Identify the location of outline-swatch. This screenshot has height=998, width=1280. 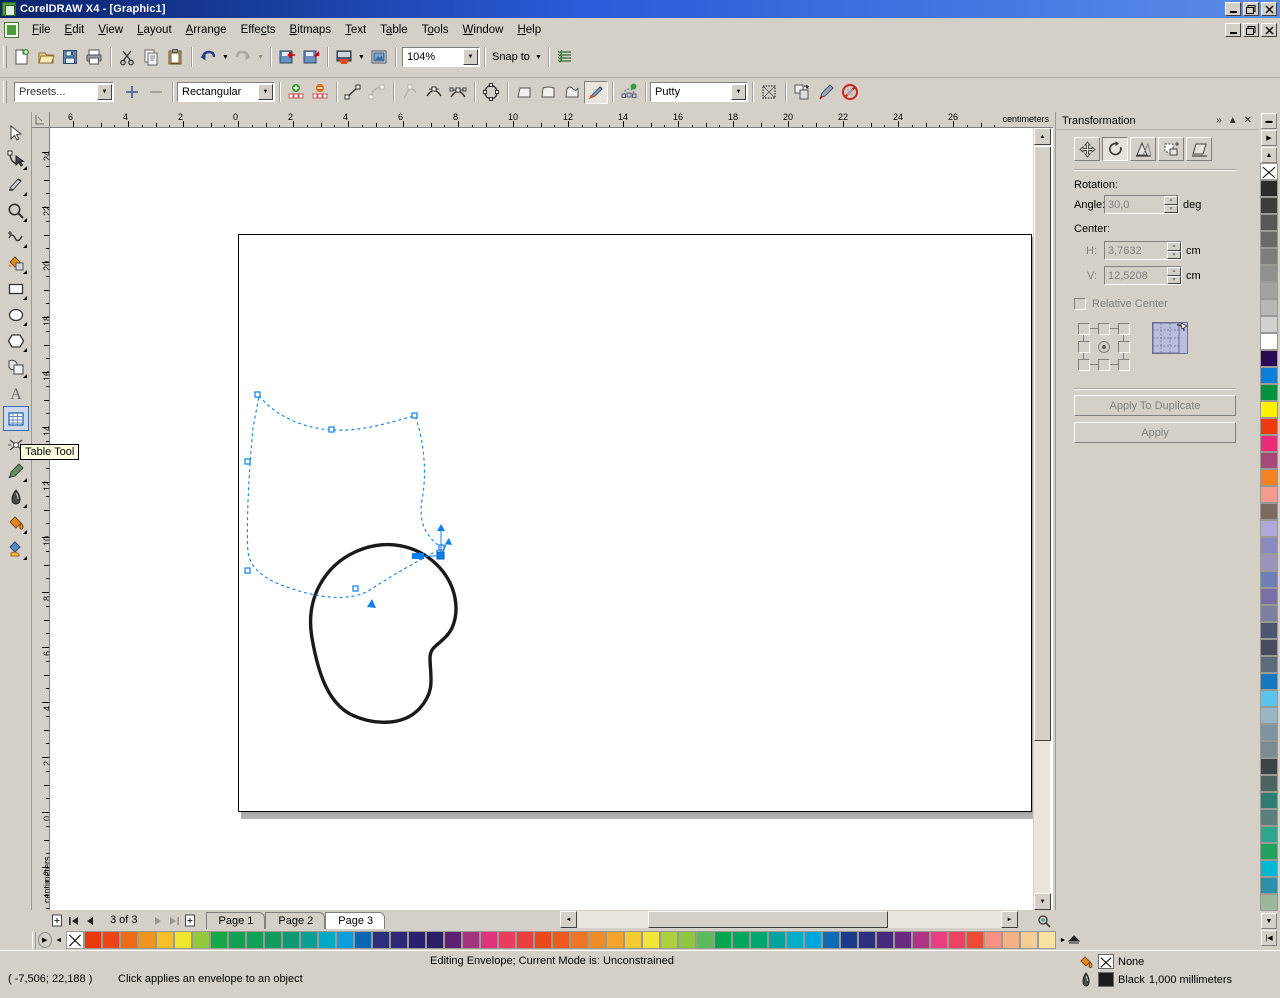
(1106, 979).